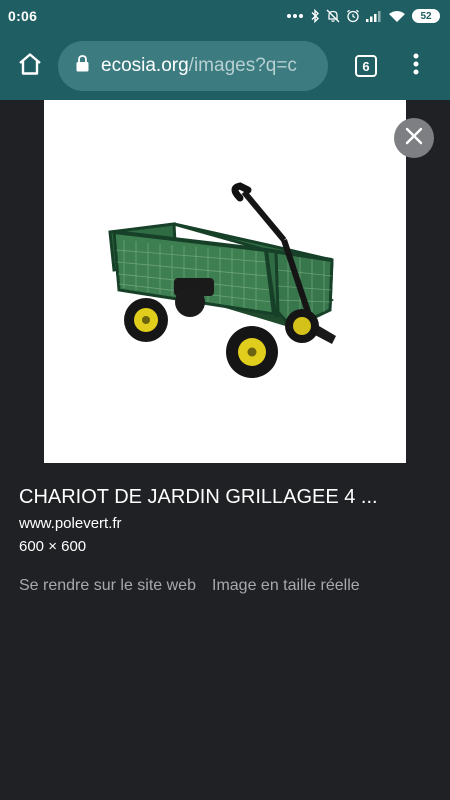  What do you see at coordinates (53, 546) in the screenshot?
I see `result-dimensions: 600 × 600` at bounding box center [53, 546].